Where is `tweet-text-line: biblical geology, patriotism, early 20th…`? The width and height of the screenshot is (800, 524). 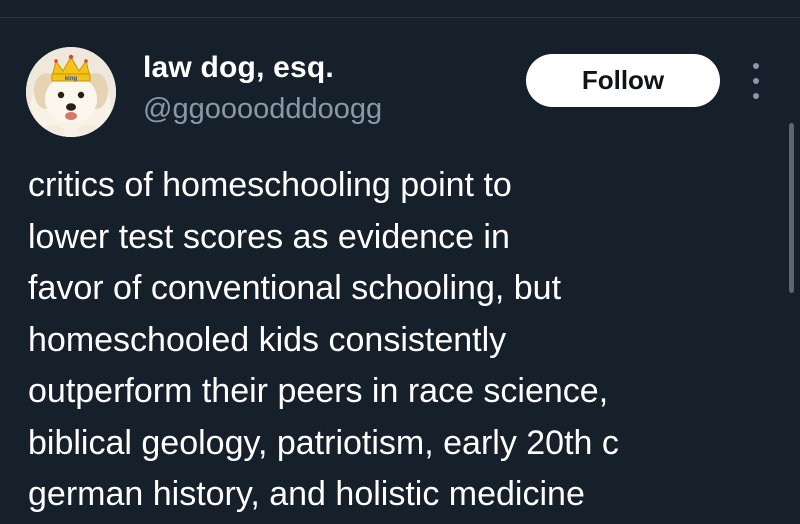 tweet-text-line: biblical geology, patriotism, early 20th… is located at coordinates (323, 442).